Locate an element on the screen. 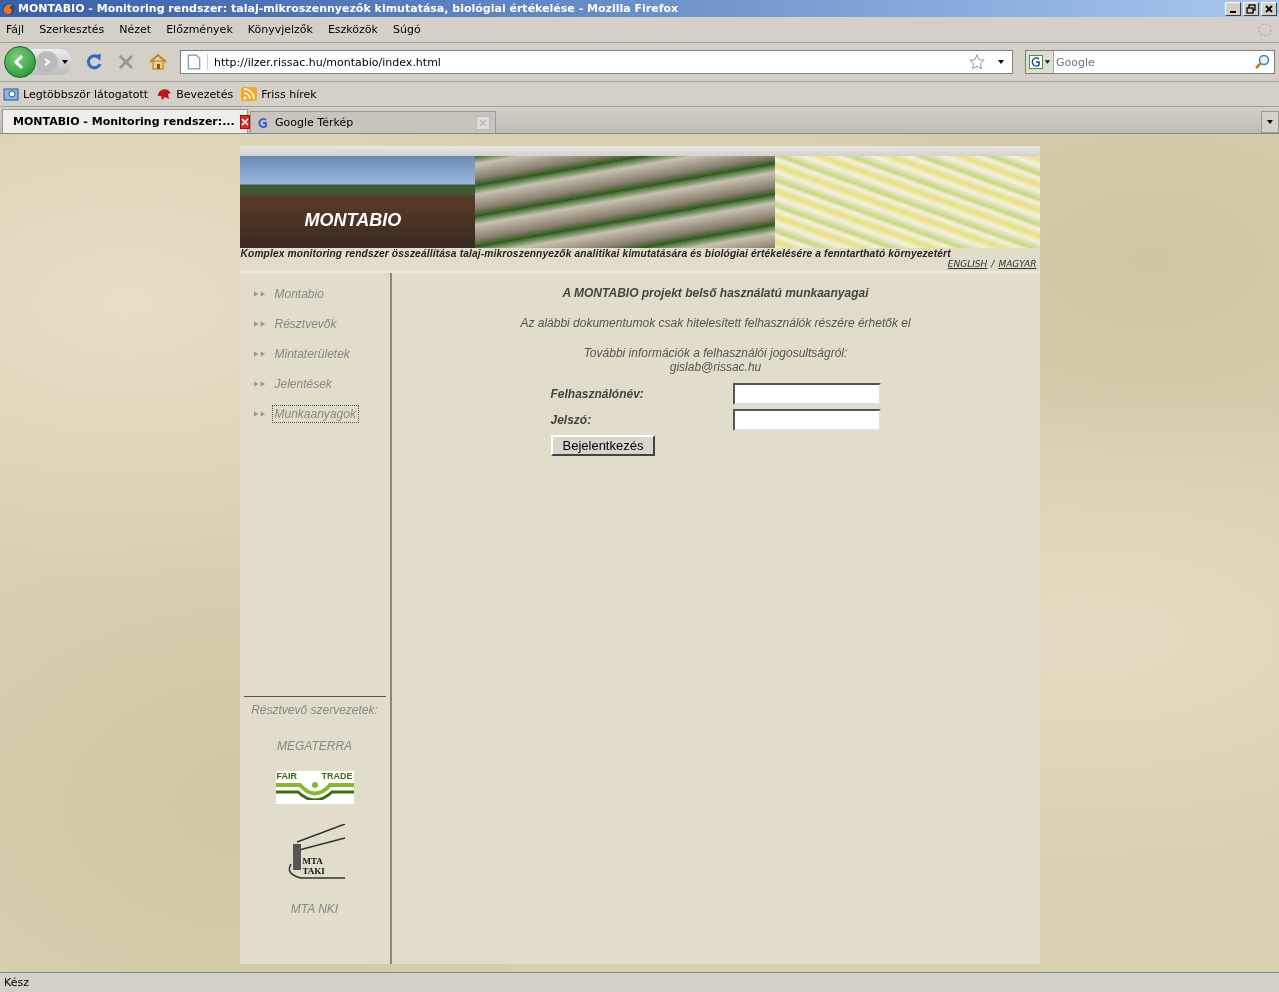  tab-list-button is located at coordinates (1270, 122).